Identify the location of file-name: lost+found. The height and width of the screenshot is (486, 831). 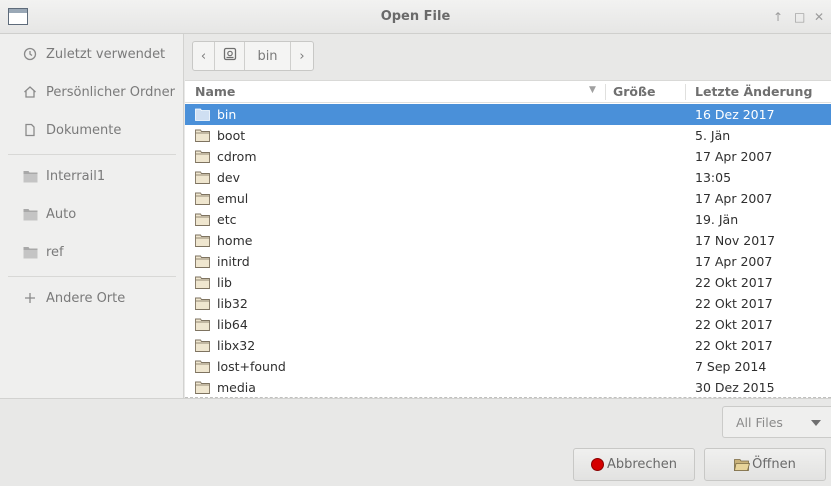
(251, 366).